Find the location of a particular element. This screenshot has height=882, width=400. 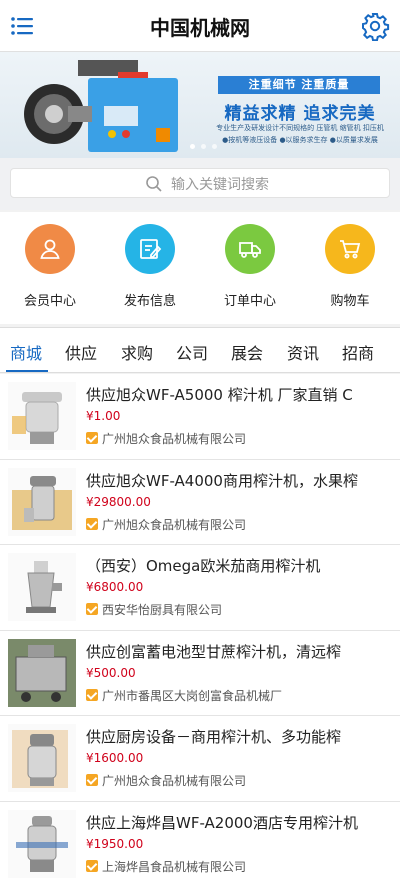

category-tabs: 商城 供应 求购 公司 展会 资讯 招商 is located at coordinates (200, 350).